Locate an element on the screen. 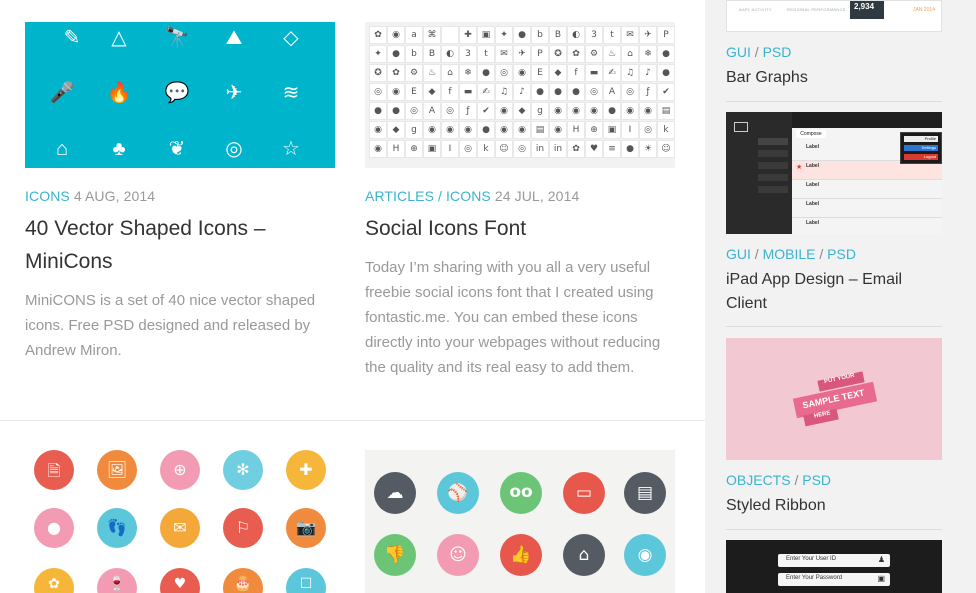  beach-chair-icon: ⚐ is located at coordinates (243, 528).